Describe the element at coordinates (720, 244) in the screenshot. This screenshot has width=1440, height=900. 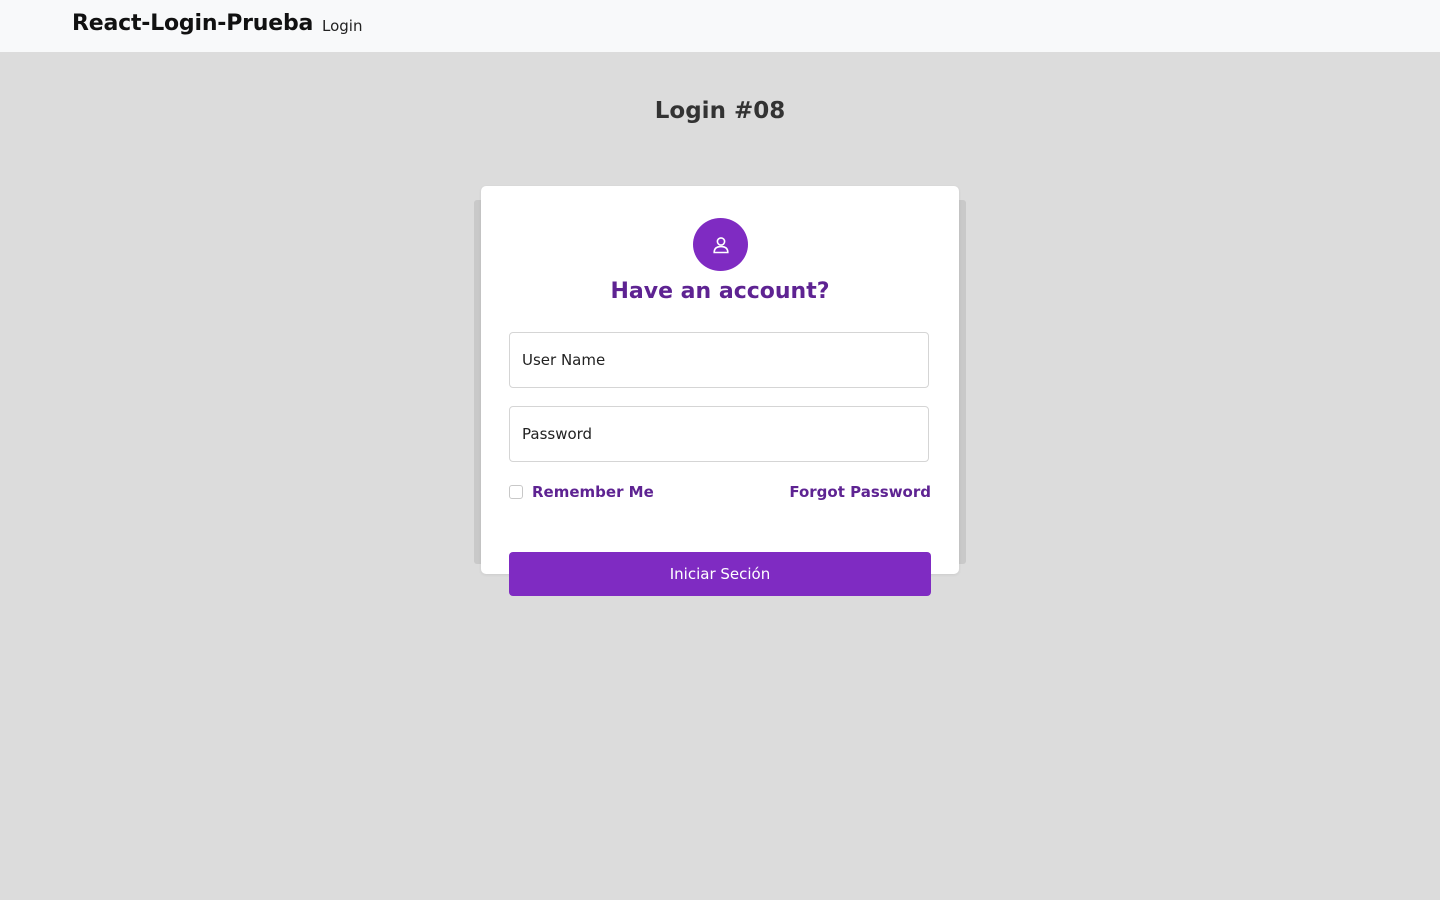
I see `user-icon` at that location.